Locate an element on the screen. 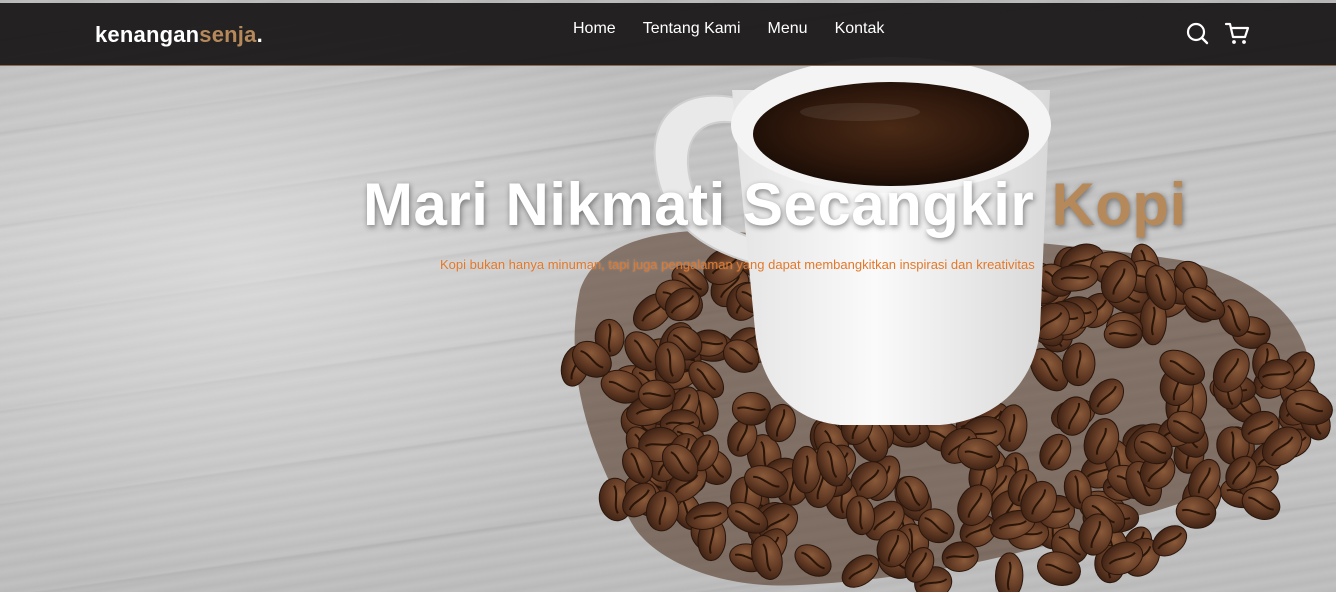 The width and height of the screenshot is (1336, 592). nav-link-kontak: Kontak is located at coordinates (860, 29).